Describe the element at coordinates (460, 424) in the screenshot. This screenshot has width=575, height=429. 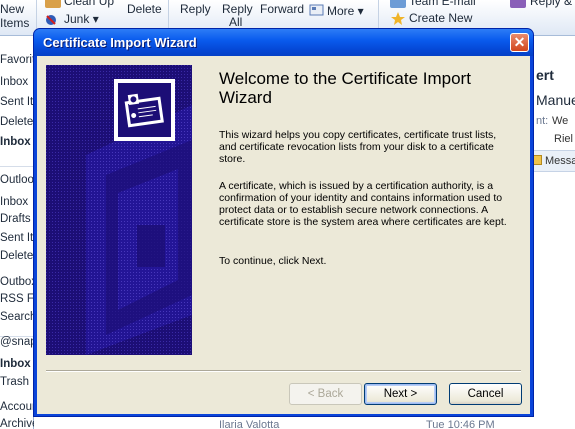
I see `message-time: Tue 10:46 PM` at that location.